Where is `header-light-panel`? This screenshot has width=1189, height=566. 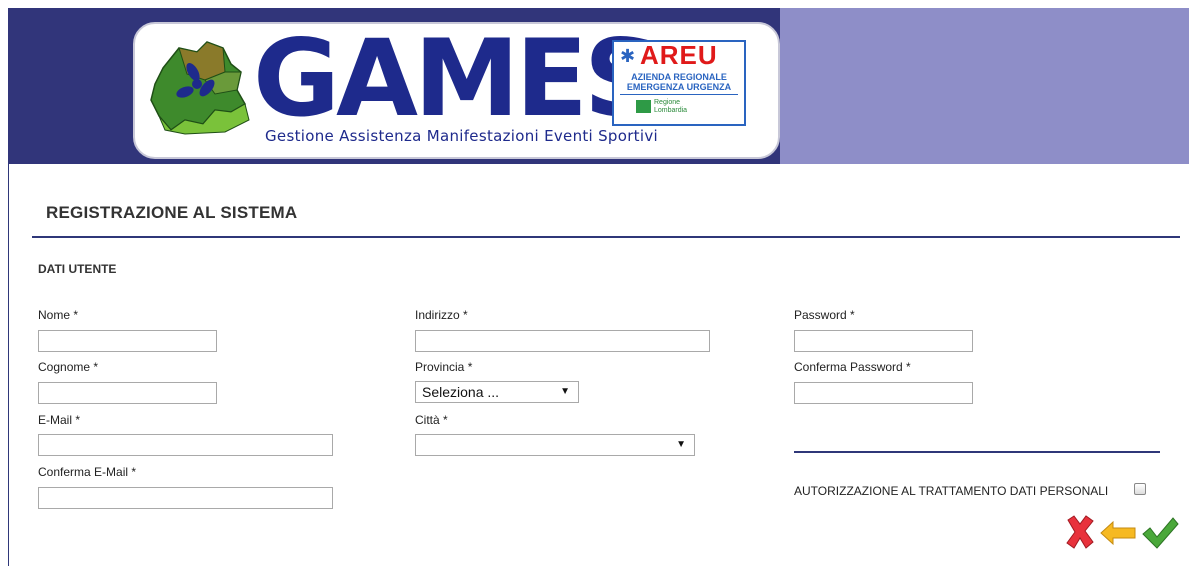
header-light-panel is located at coordinates (984, 86).